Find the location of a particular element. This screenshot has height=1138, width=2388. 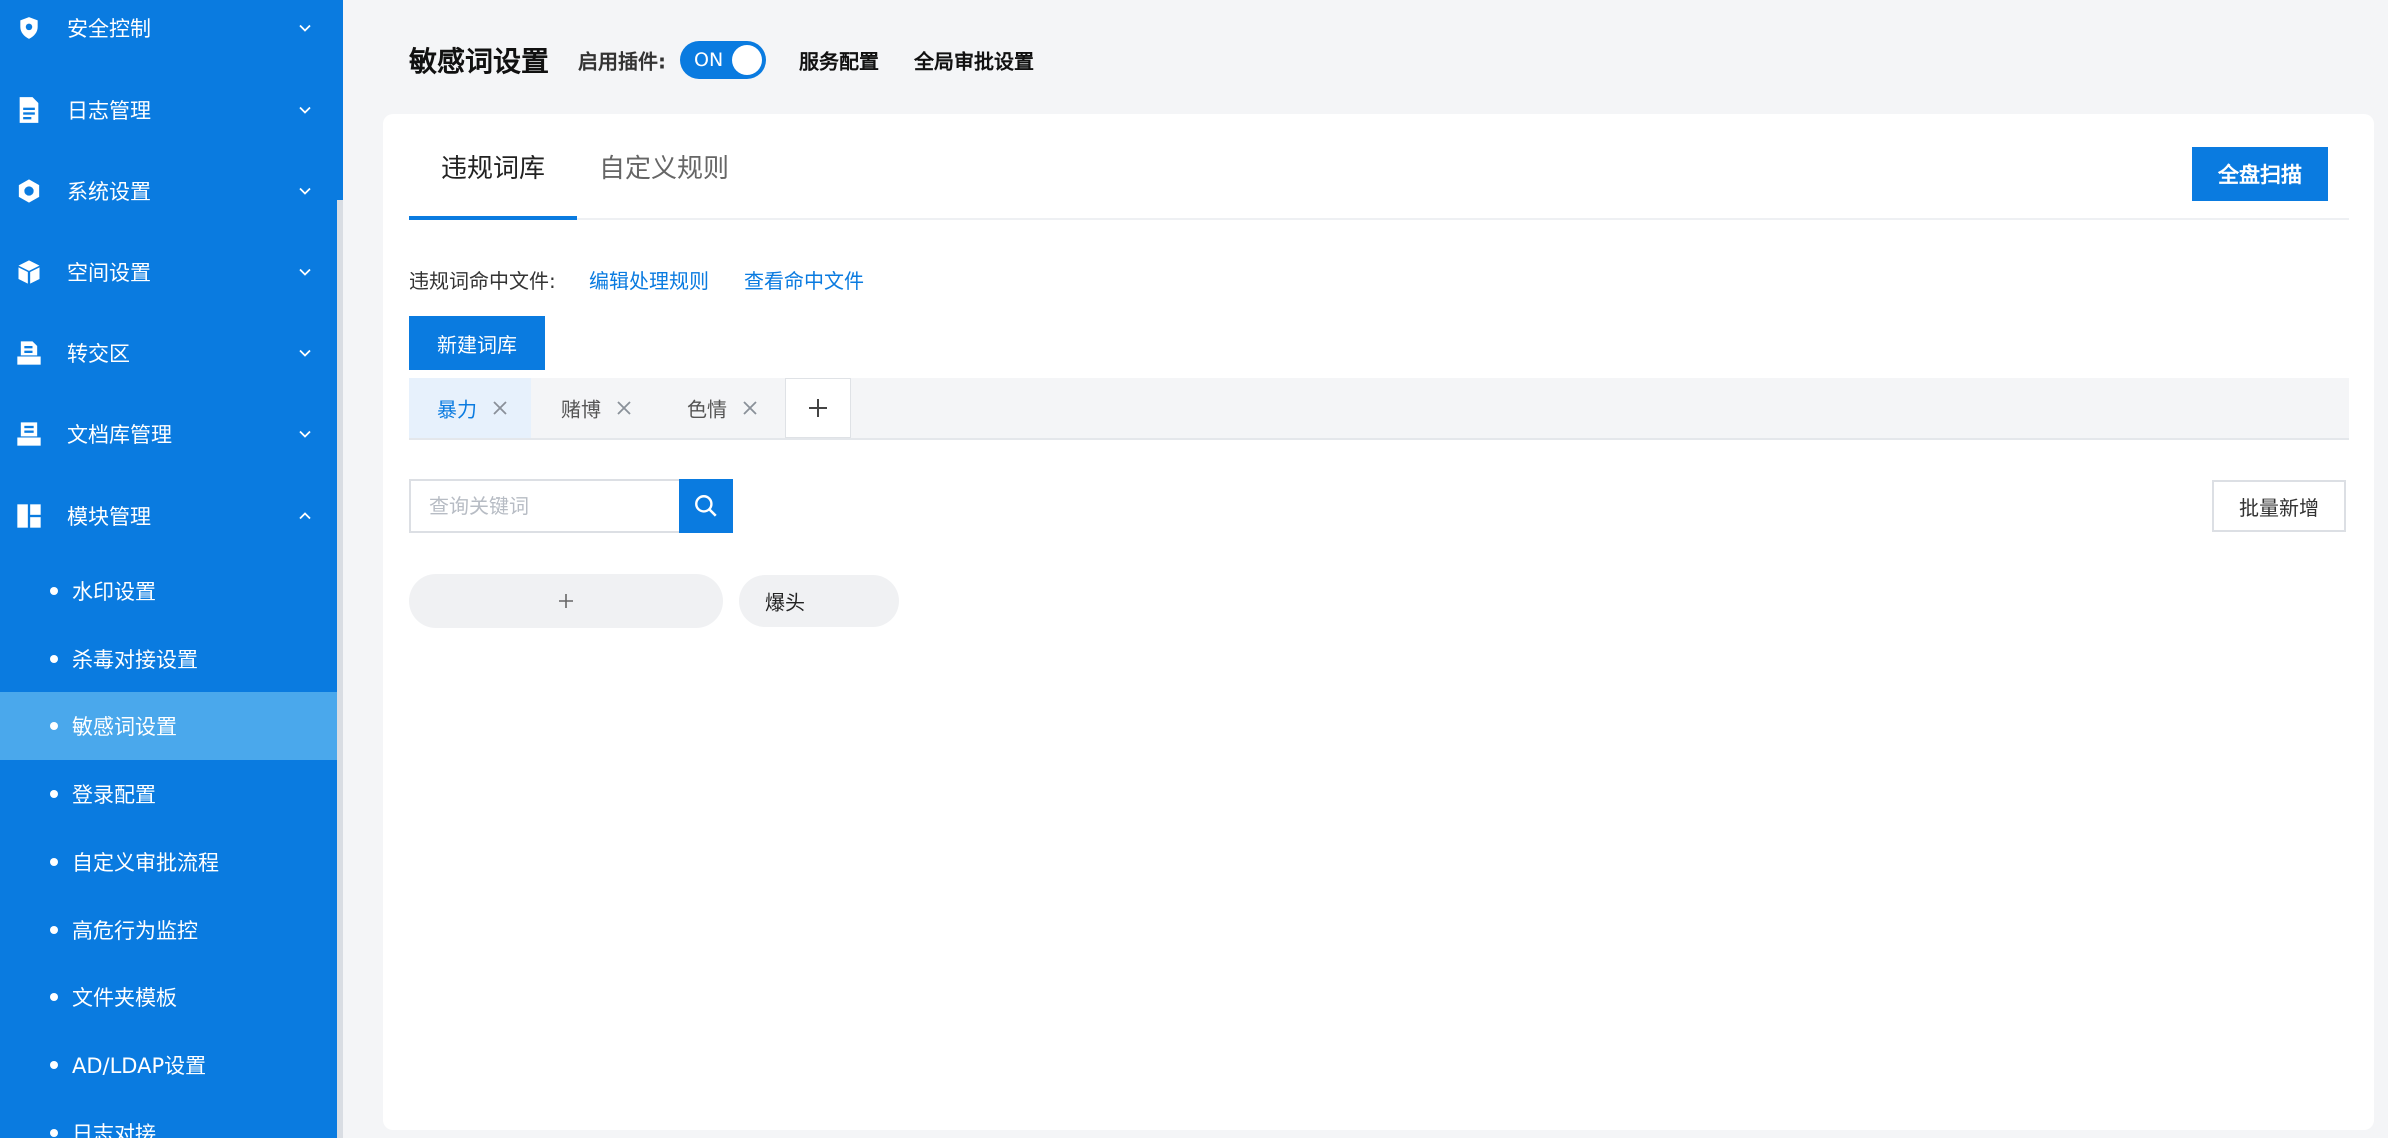

edit-rules-link: 编辑处理规则 is located at coordinates (649, 279).